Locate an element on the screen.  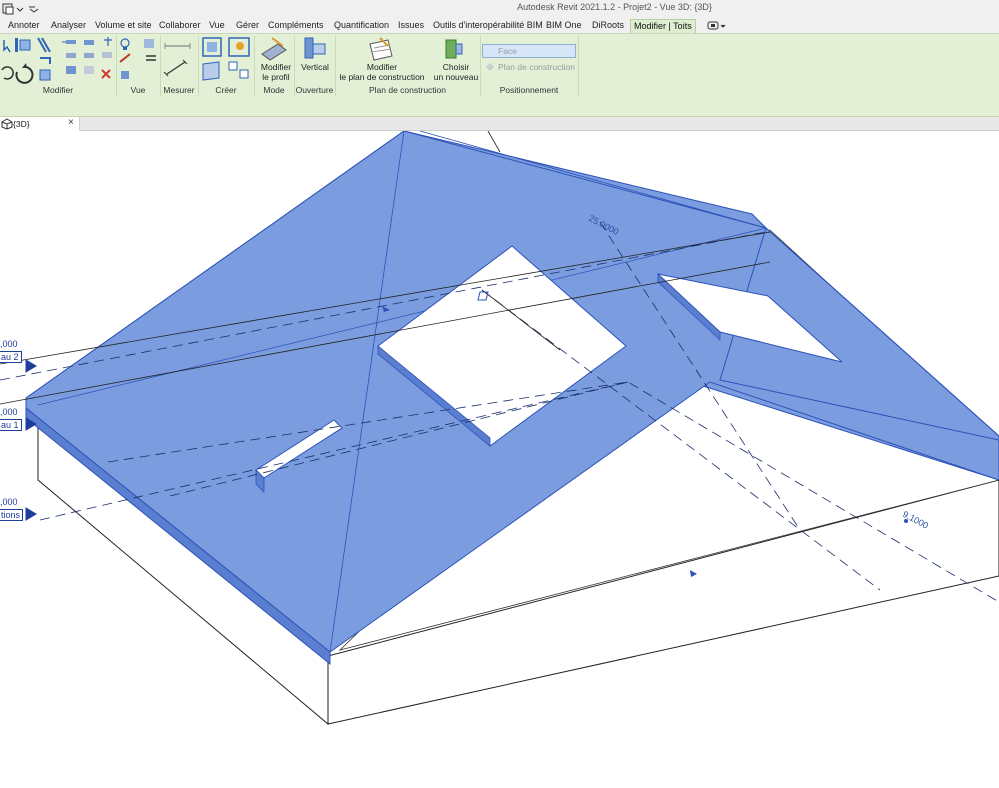
level-markers is located at coordinates (31, 440).